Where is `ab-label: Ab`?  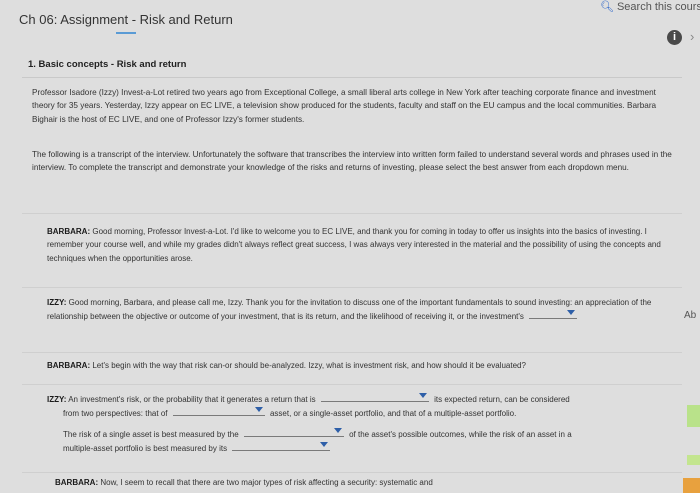
ab-label: Ab is located at coordinates (690, 315).